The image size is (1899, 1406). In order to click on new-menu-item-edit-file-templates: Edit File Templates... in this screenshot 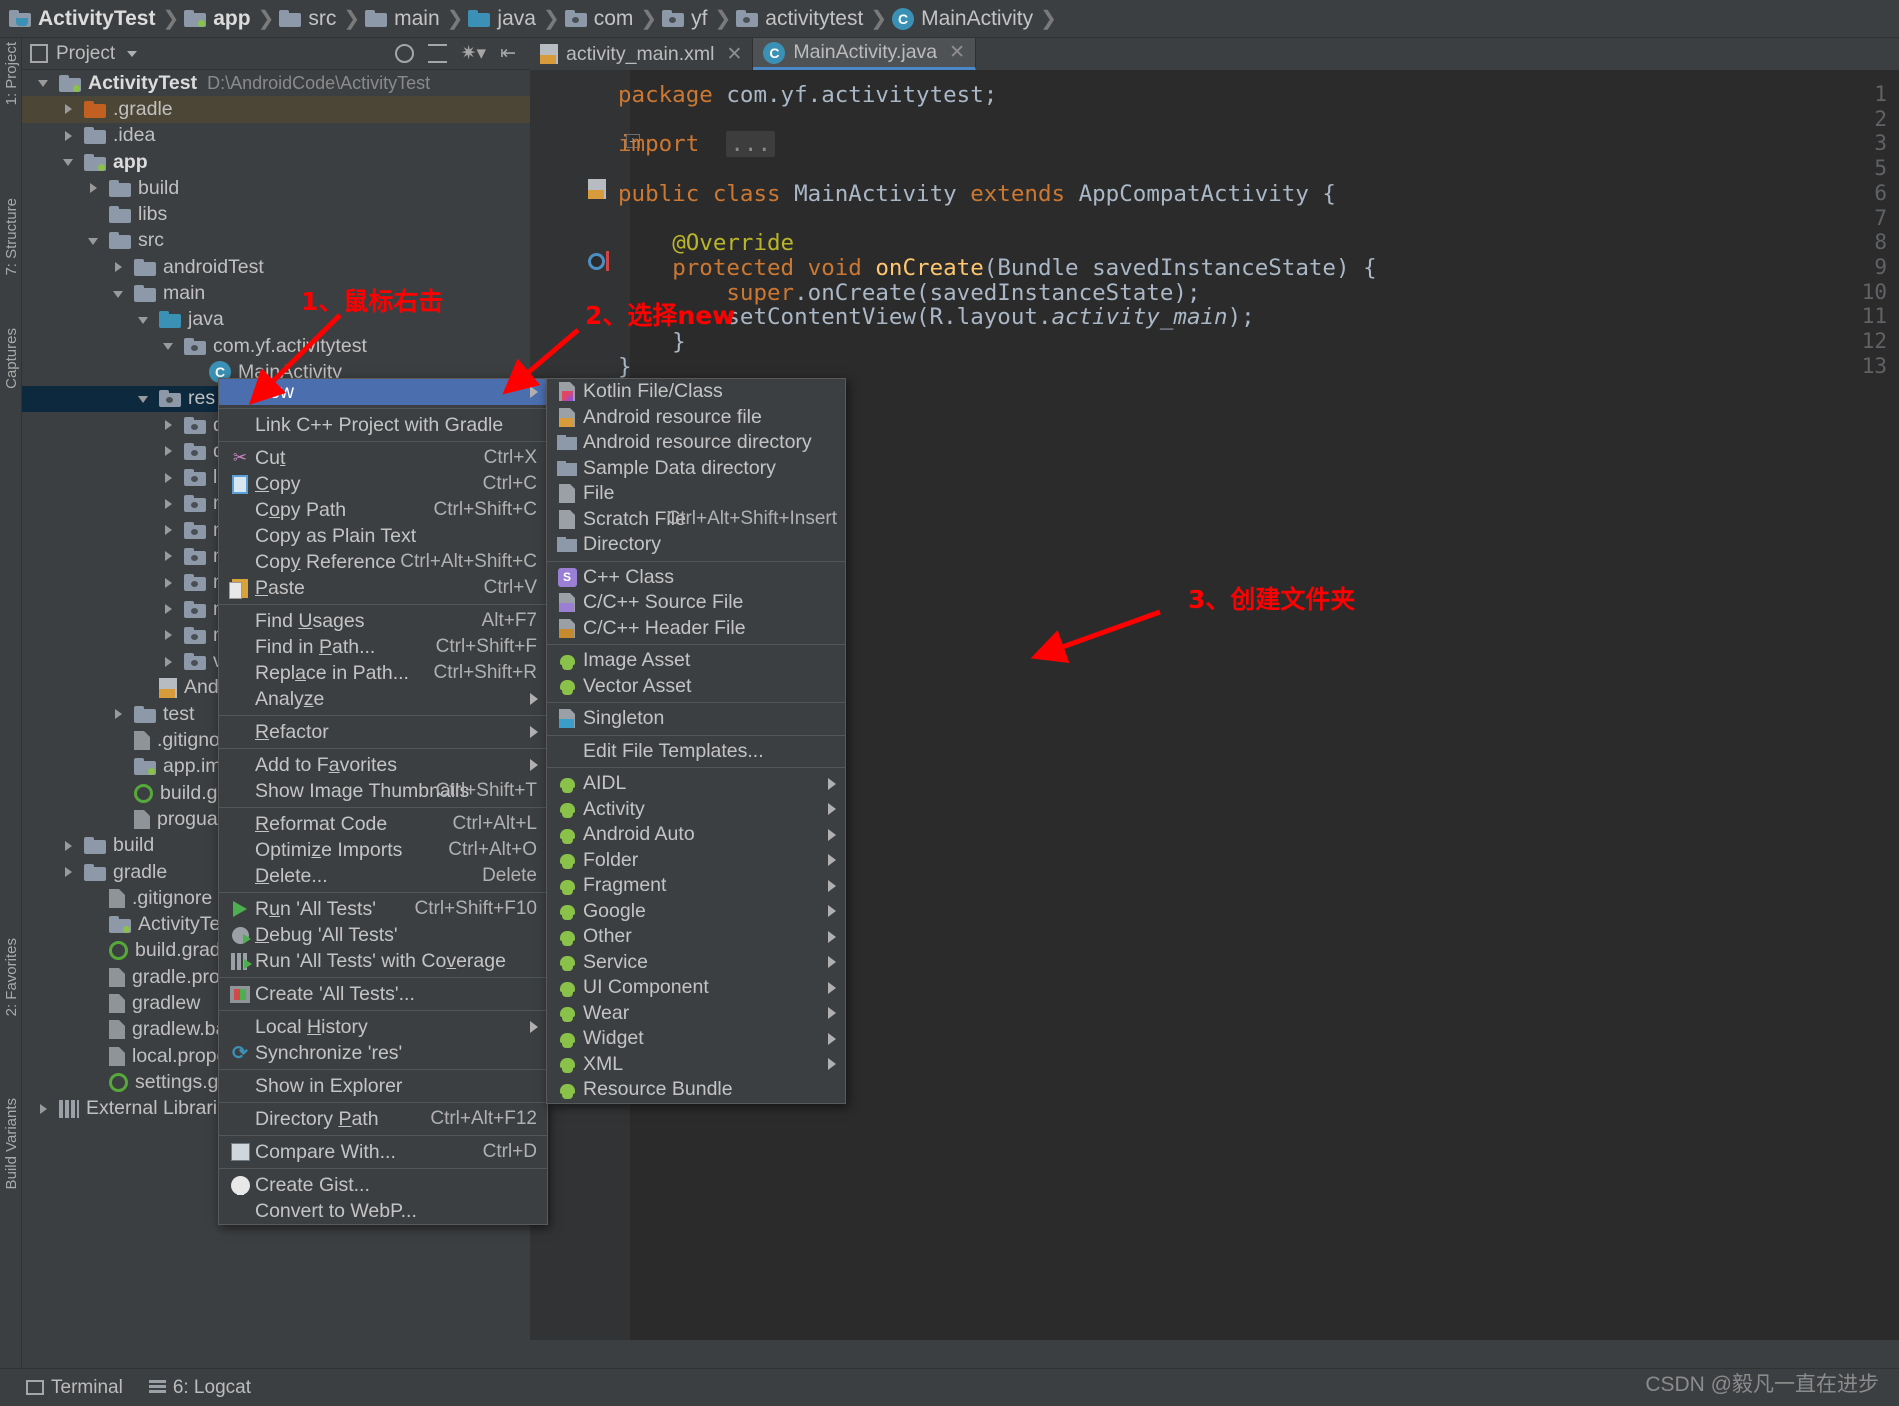, I will do `click(696, 752)`.